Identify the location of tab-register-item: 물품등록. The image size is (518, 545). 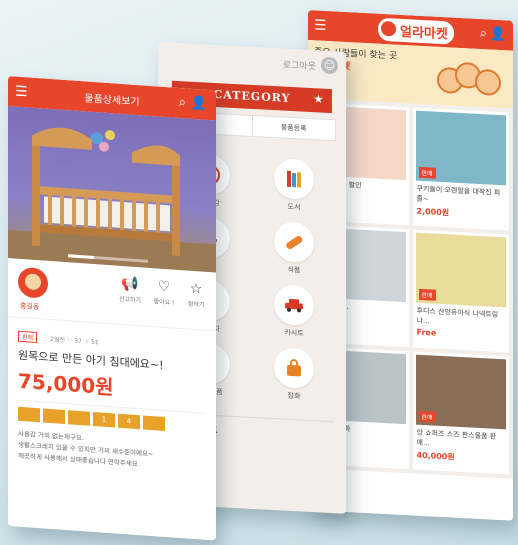
(293, 128).